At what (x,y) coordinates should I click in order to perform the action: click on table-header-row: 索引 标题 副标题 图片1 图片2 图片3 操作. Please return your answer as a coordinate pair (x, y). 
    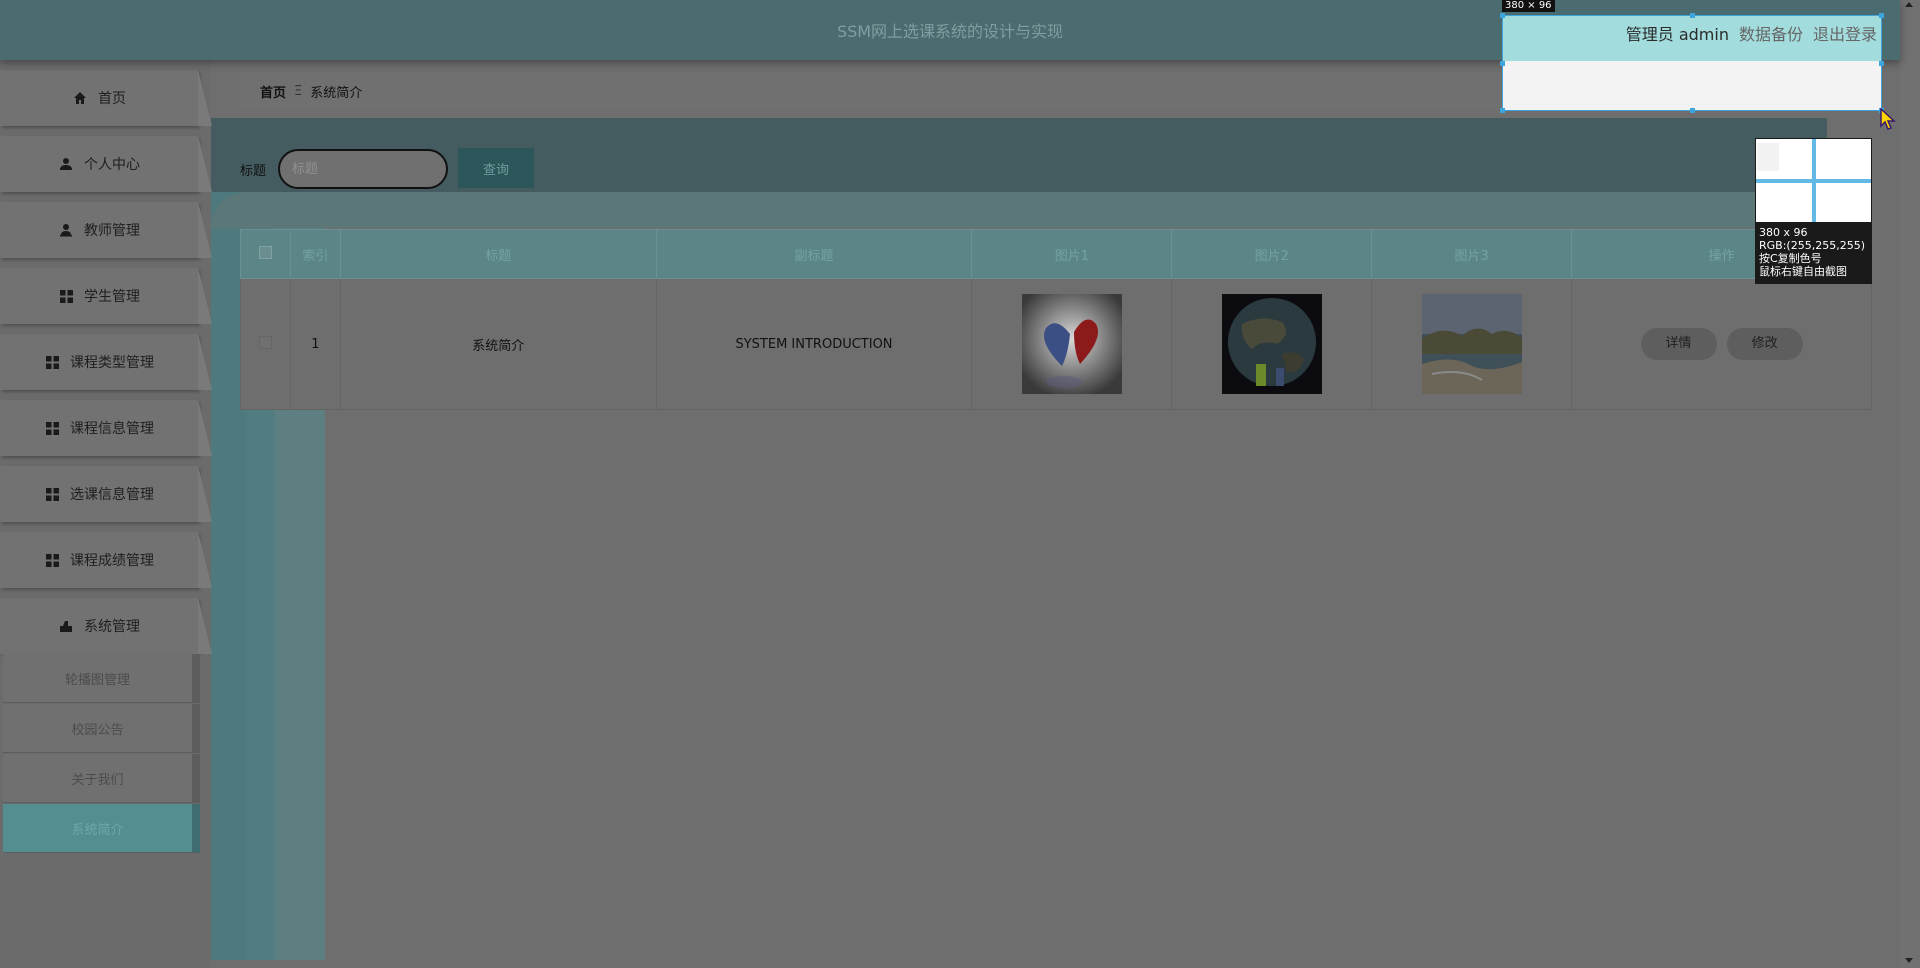
    Looking at the image, I should click on (1056, 254).